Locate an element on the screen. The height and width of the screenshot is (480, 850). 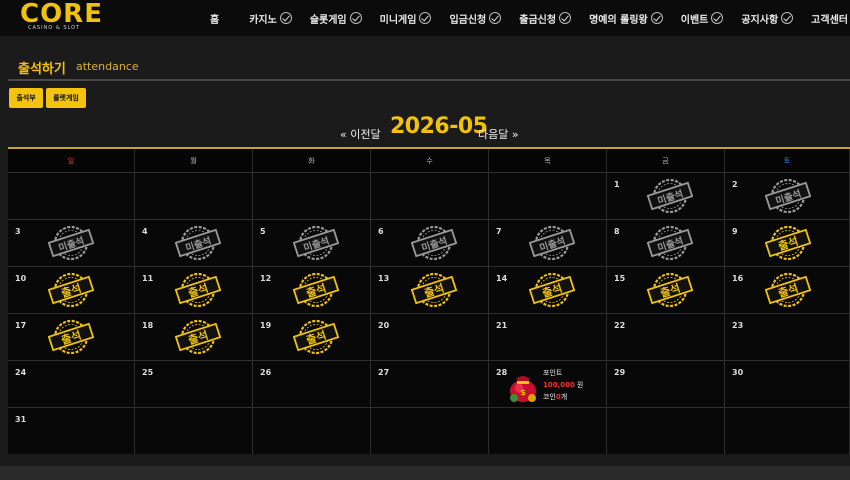
calendar-day-cell: 8 미출석 is located at coordinates (666, 242).